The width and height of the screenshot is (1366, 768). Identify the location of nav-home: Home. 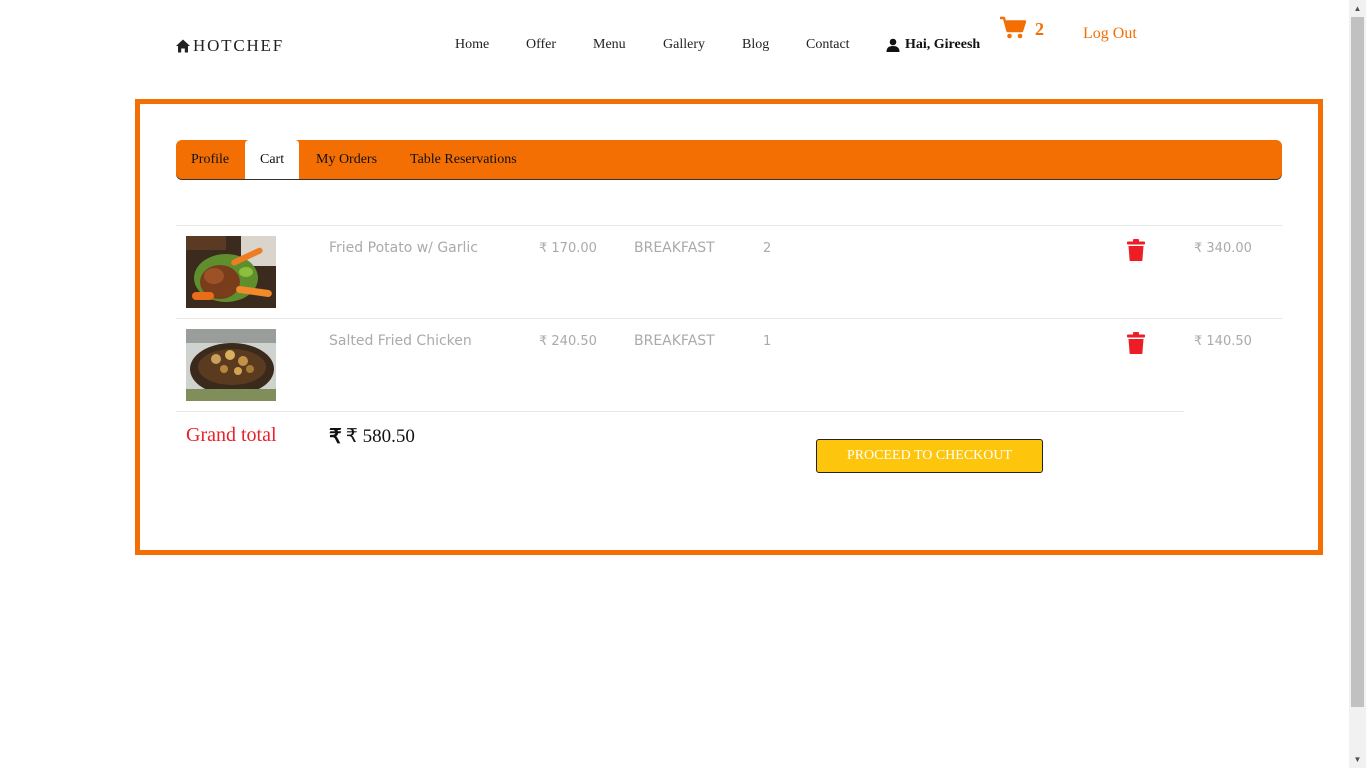
(472, 45).